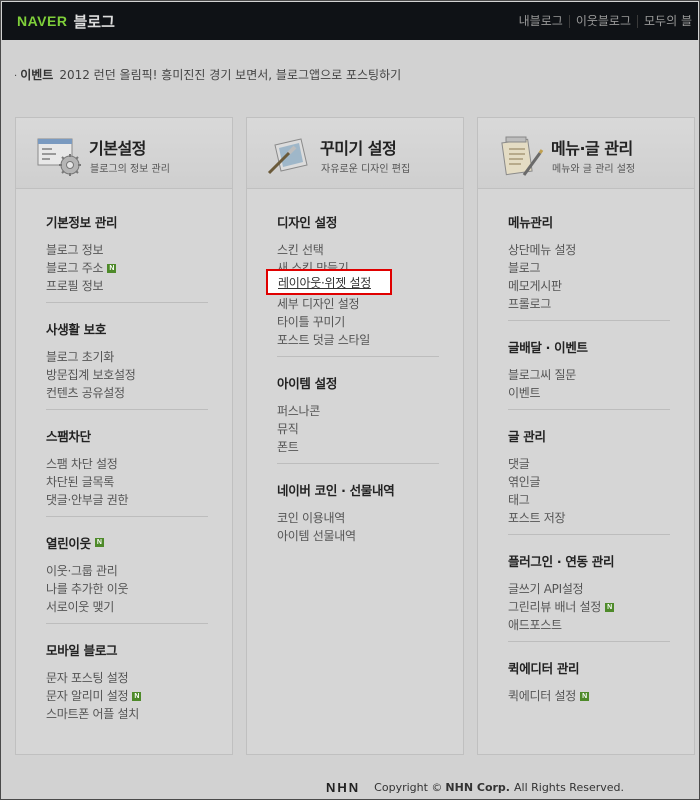 The height and width of the screenshot is (800, 700). I want to click on naver-logo: NAVER, so click(42, 21).